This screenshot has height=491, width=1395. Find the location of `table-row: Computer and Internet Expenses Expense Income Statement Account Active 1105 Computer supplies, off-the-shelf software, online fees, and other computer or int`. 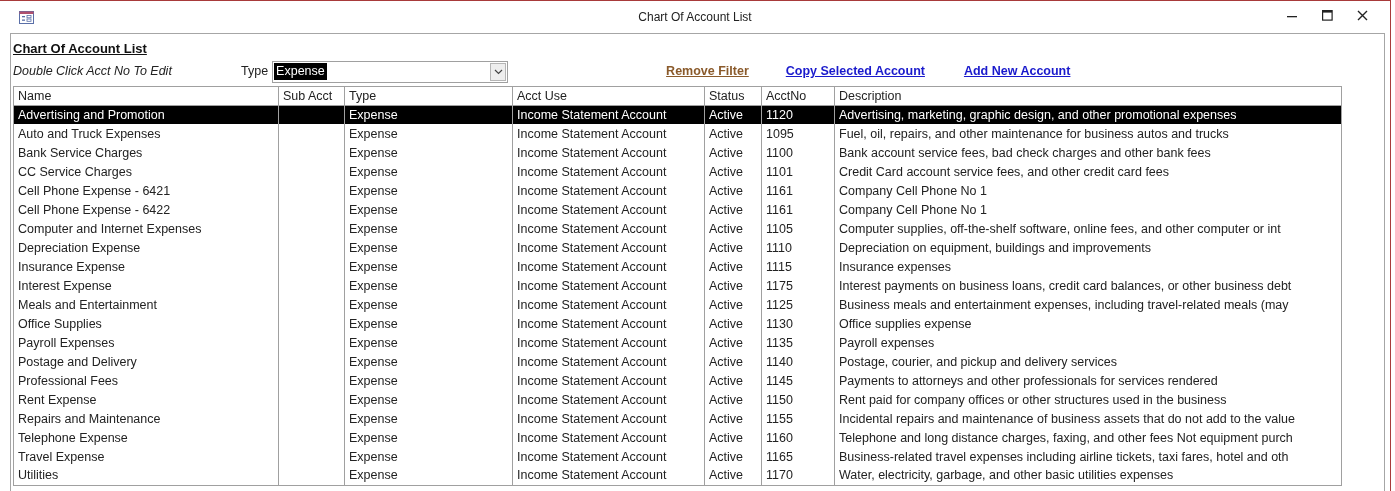

table-row: Computer and Internet Expenses Expense Income Statement Account Active 1105 Computer supplies, off-the-shelf software, online fees, and other computer or int is located at coordinates (677, 228).